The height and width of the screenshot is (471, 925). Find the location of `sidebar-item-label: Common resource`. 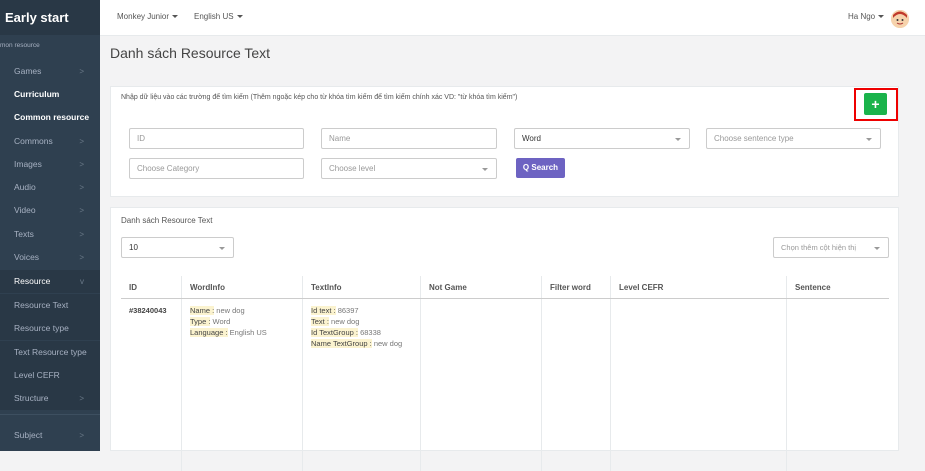

sidebar-item-label: Common resource is located at coordinates (51, 117).